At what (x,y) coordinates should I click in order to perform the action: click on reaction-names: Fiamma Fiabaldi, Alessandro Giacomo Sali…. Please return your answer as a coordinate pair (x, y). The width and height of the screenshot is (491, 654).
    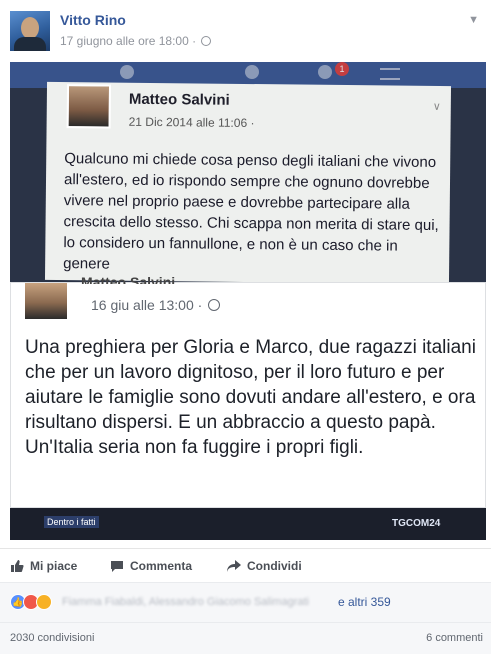
    Looking at the image, I should click on (185, 602).